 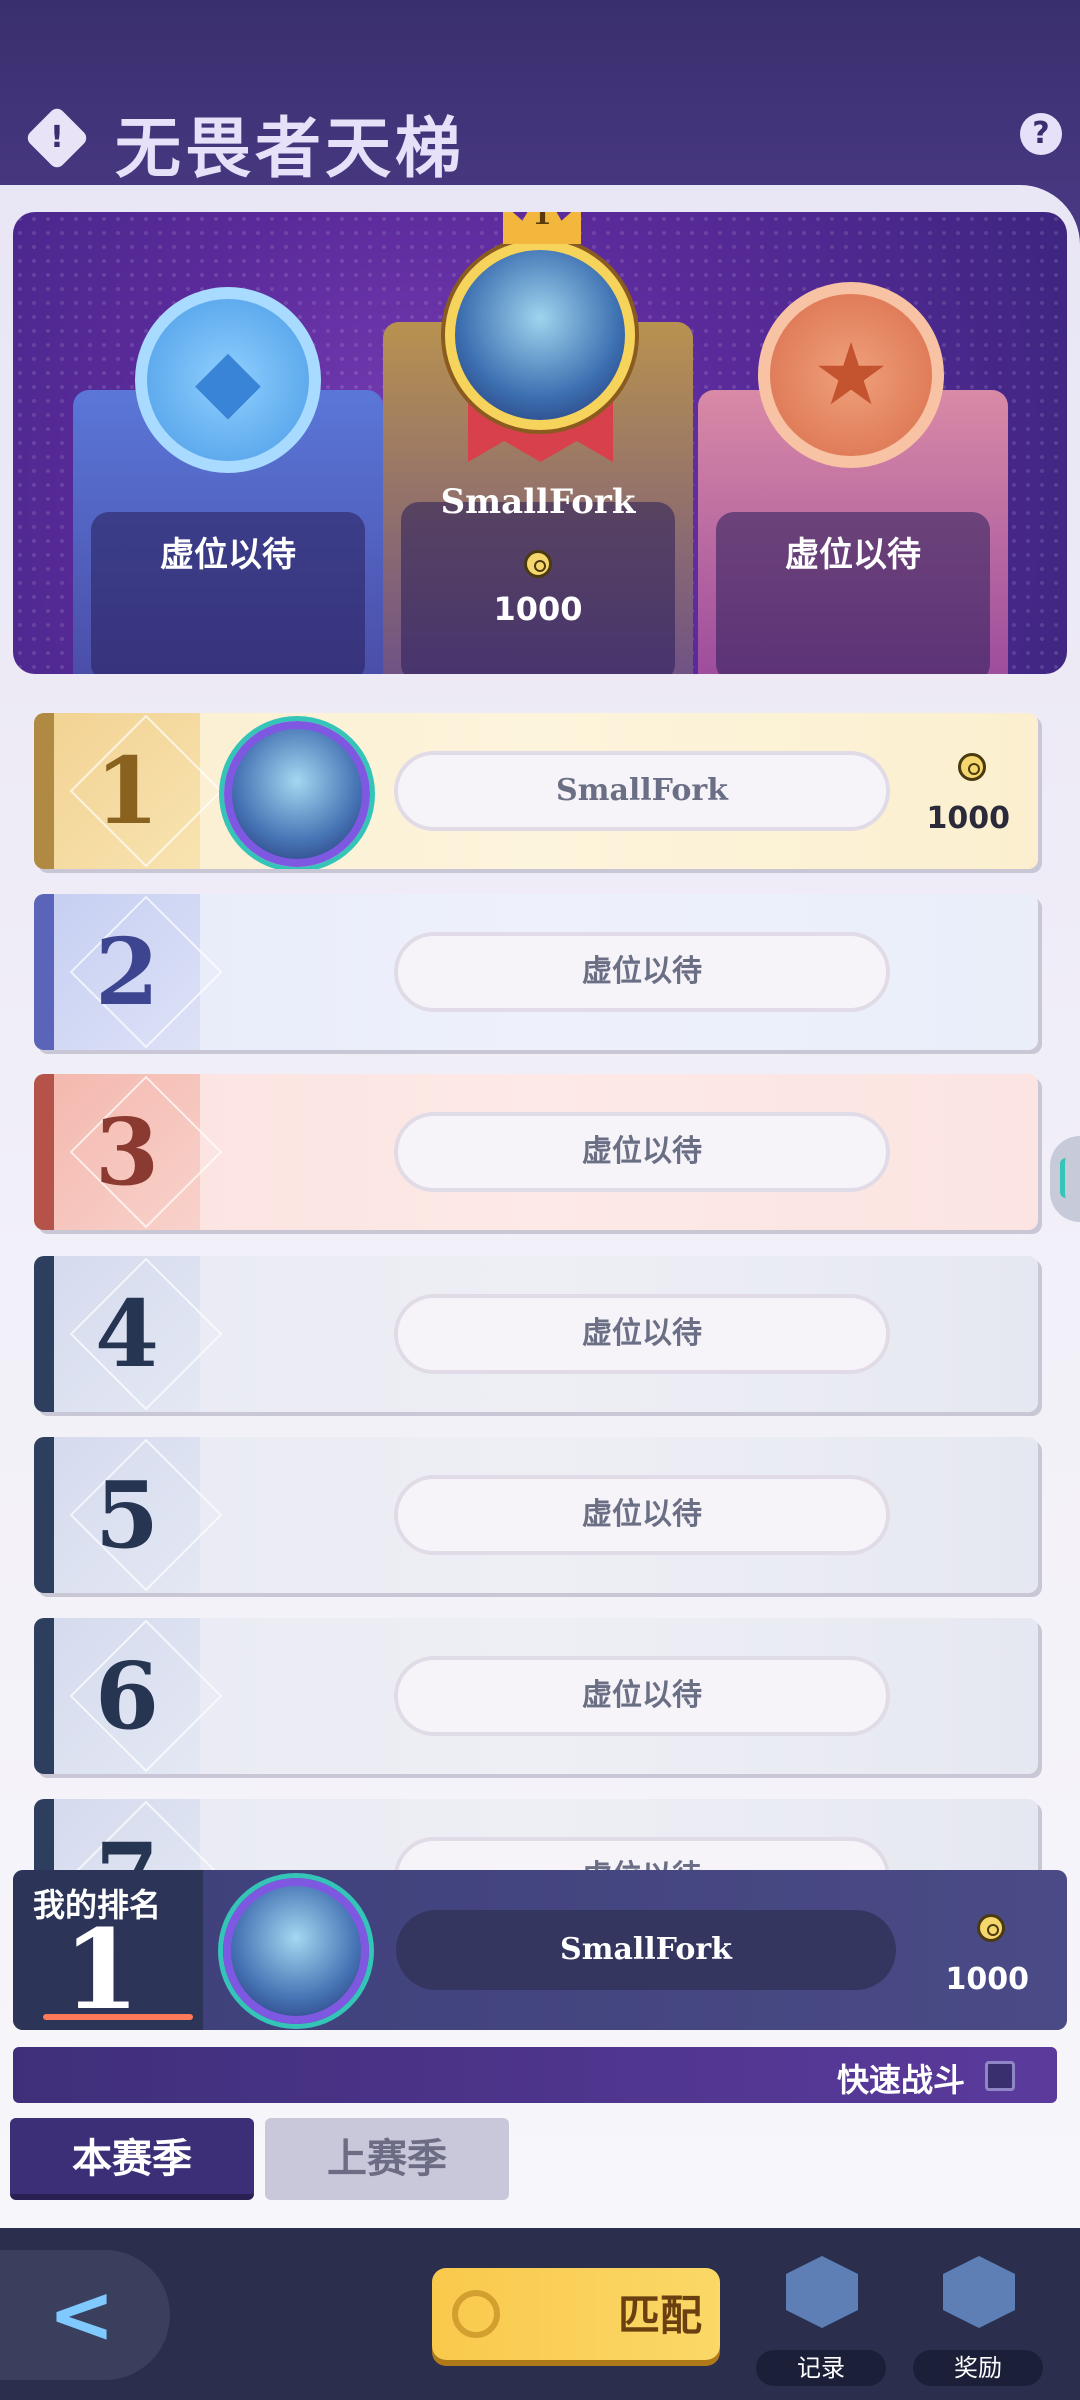 What do you see at coordinates (542, 221) in the screenshot?
I see `crown-rank: 1` at bounding box center [542, 221].